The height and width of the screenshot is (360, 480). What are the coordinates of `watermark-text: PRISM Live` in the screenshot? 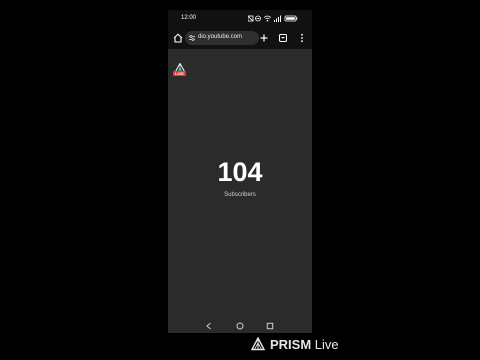 It's located at (304, 344).